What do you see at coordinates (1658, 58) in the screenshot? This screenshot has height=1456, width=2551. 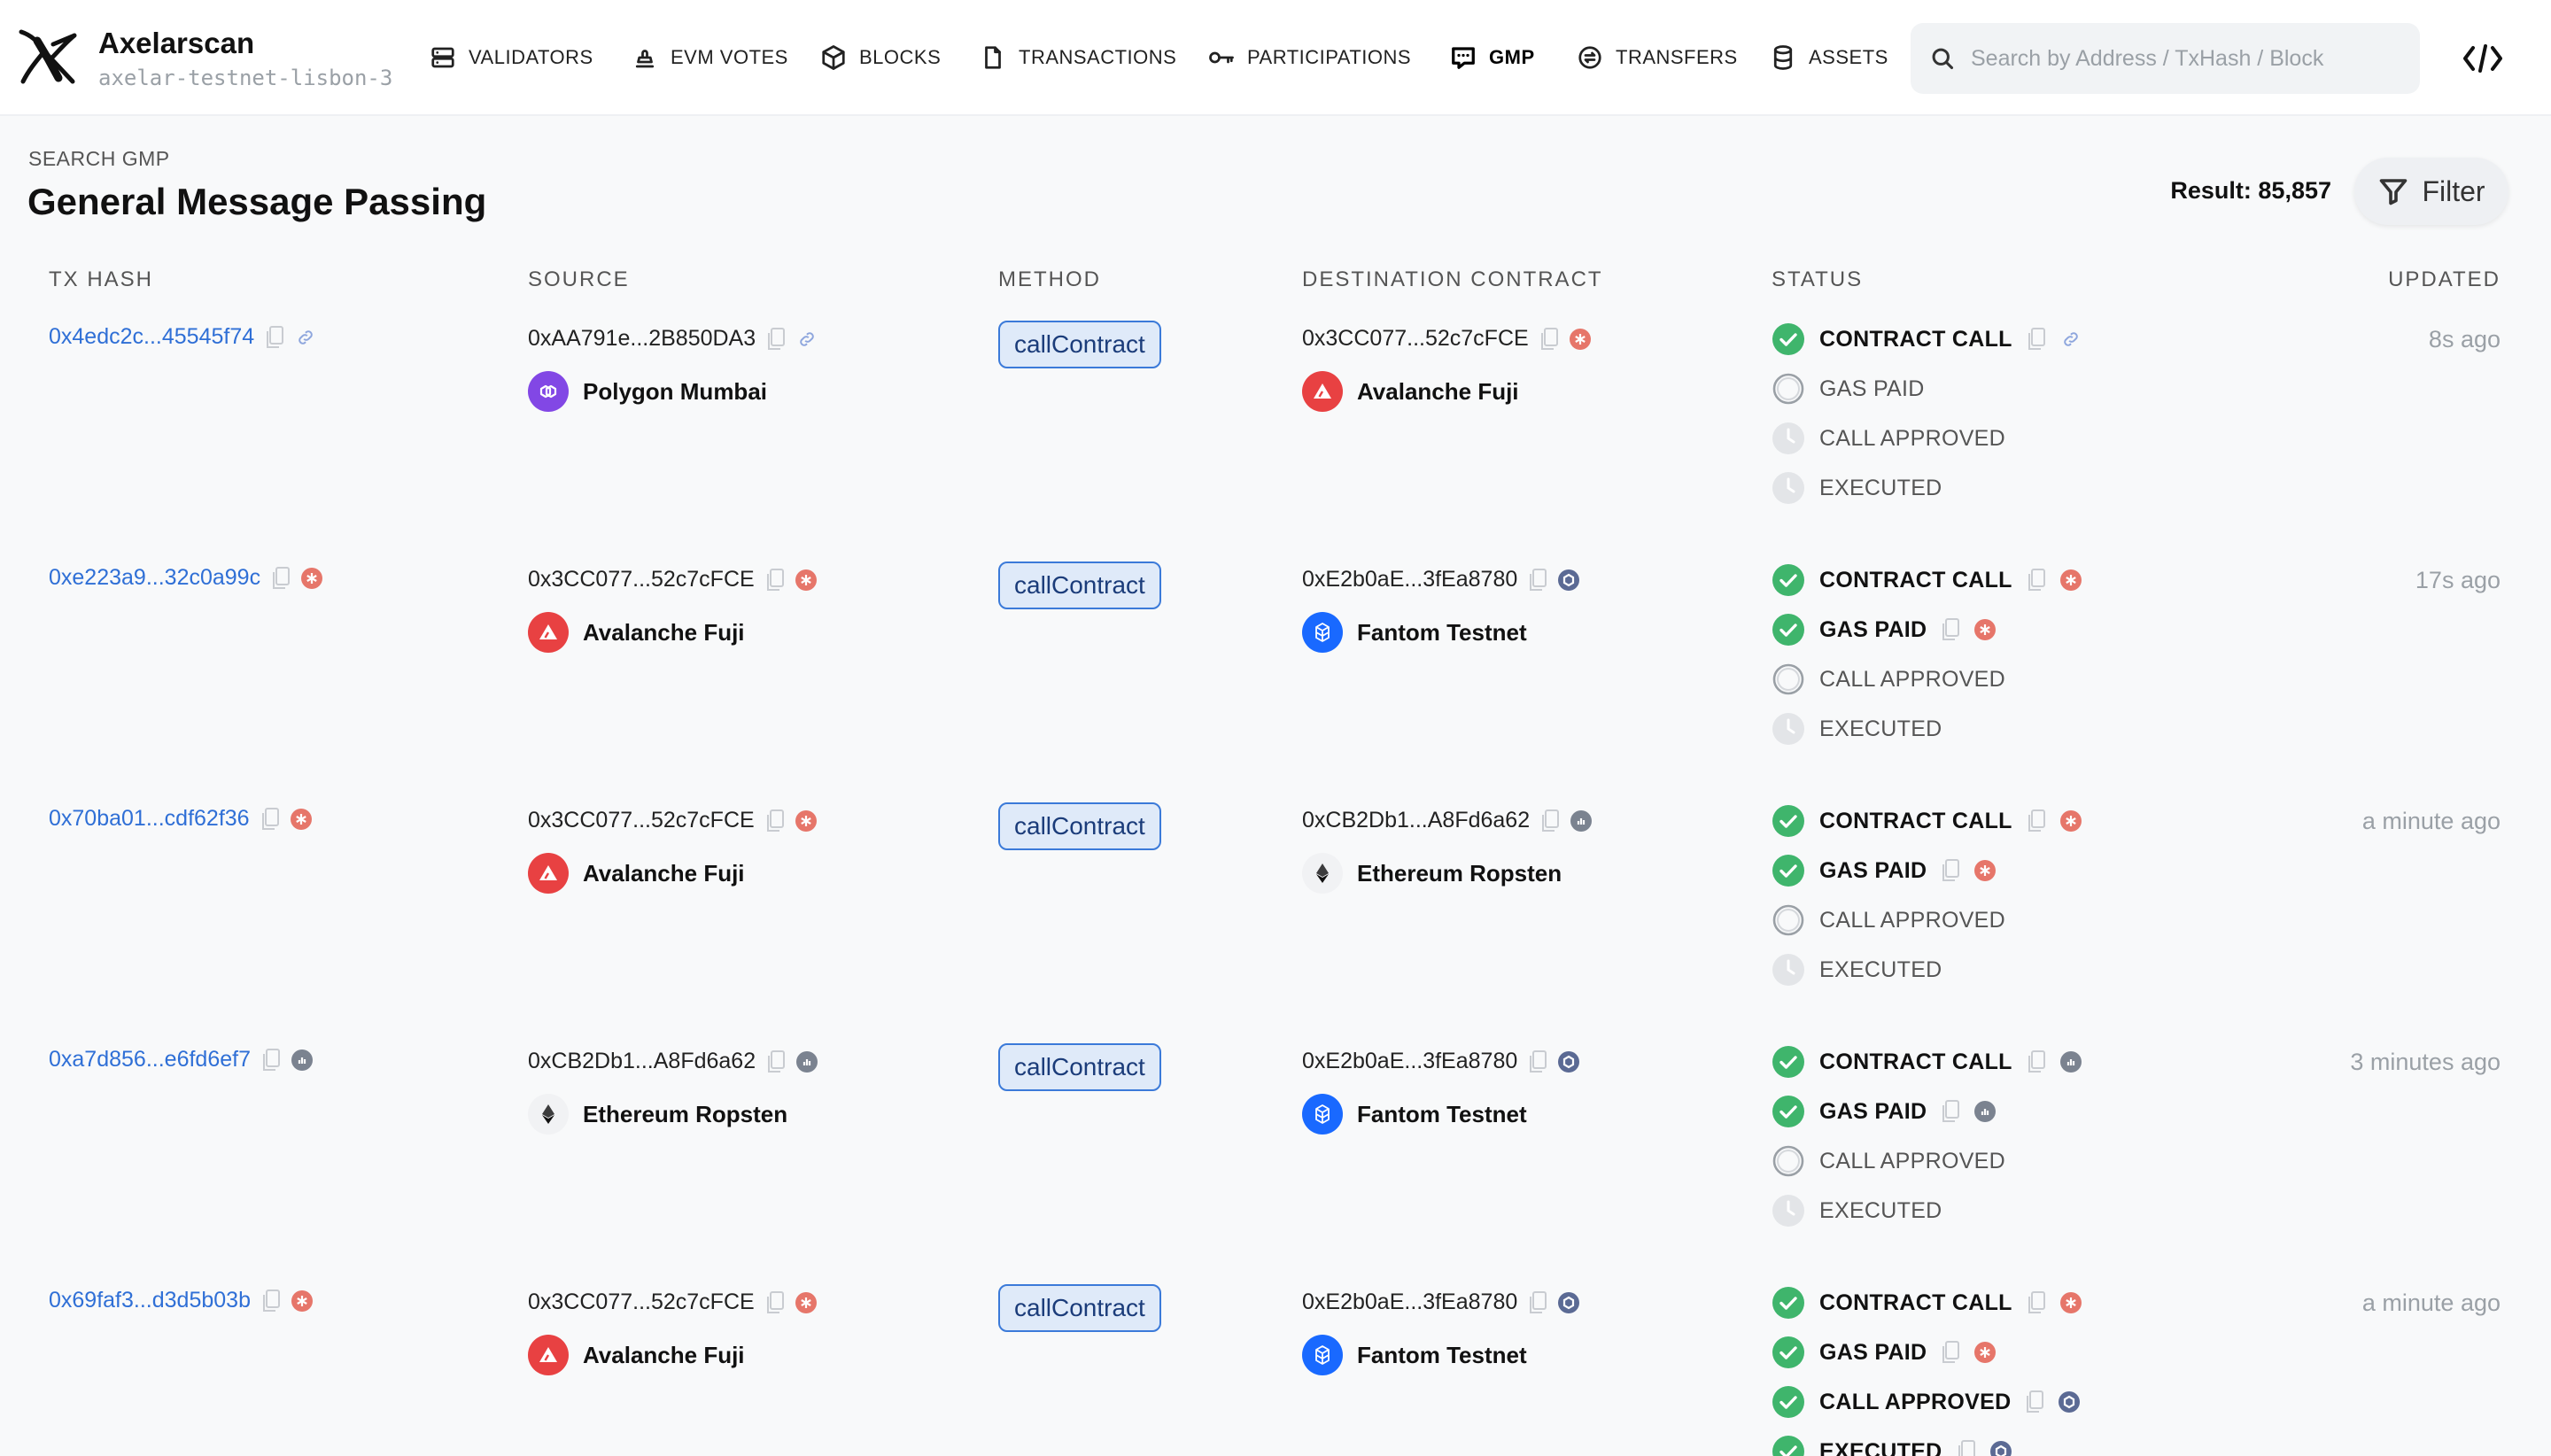 I see `nav-transfers: TRANSFERS` at bounding box center [1658, 58].